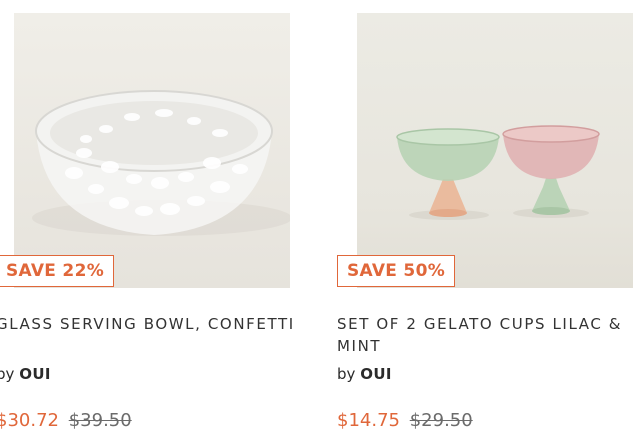 The width and height of the screenshot is (640, 436). What do you see at coordinates (148, 324) in the screenshot?
I see `product-title: GLASS SERVING BOWL, CONFETTI` at bounding box center [148, 324].